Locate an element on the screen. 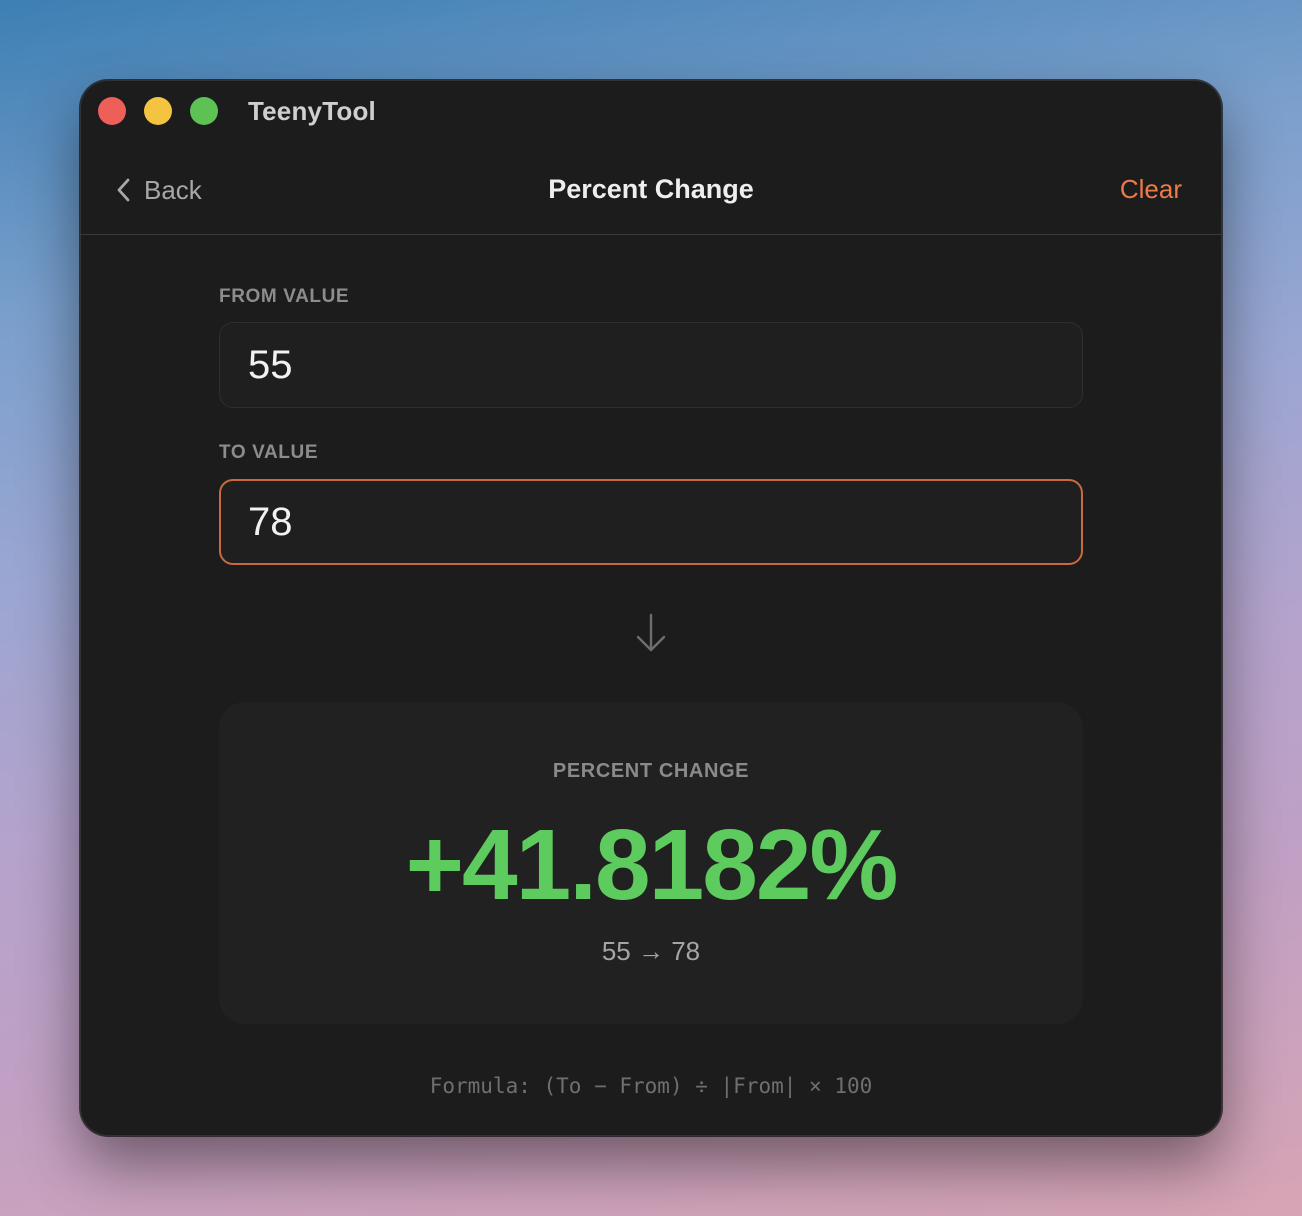 Image resolution: width=1302 pixels, height=1216 pixels. result-value: +41.8182% is located at coordinates (652, 865).